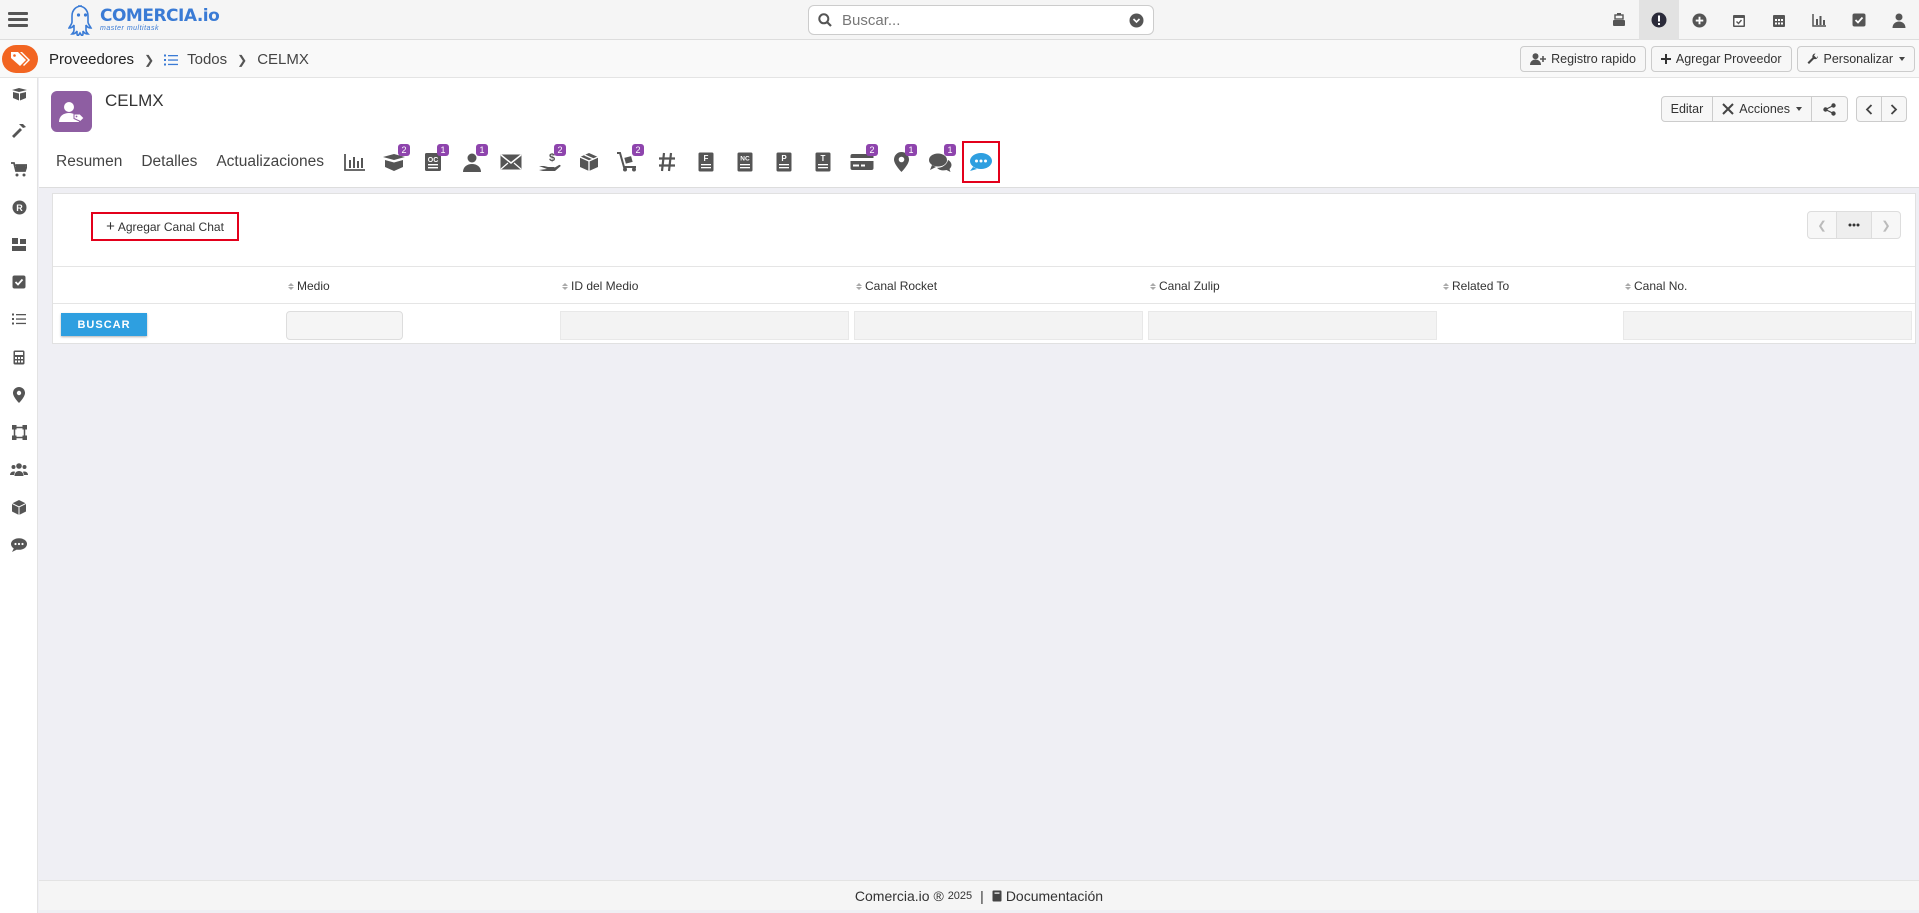  Describe the element at coordinates (979, 895) in the screenshot. I see `footer: Comercia.io ® 2025 | Documentación` at that location.